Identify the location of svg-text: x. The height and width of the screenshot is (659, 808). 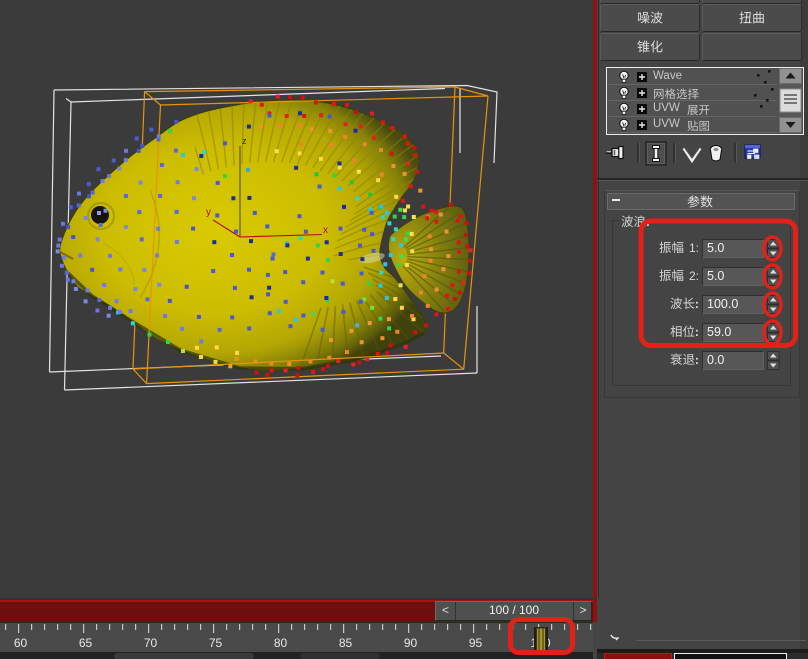
(325, 230).